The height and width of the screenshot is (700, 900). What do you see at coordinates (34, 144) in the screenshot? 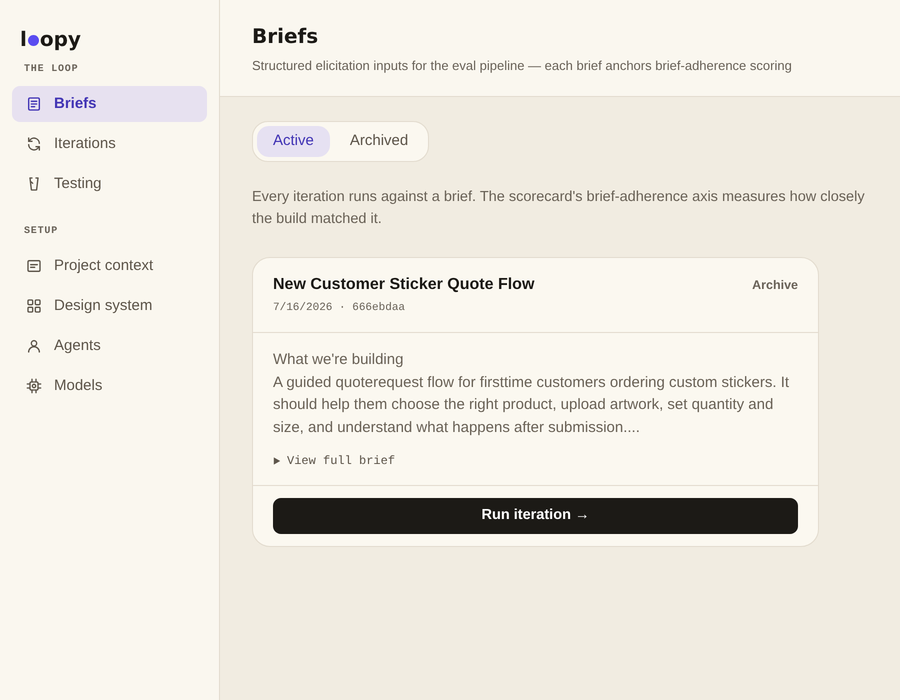
I see `refresh-icon` at bounding box center [34, 144].